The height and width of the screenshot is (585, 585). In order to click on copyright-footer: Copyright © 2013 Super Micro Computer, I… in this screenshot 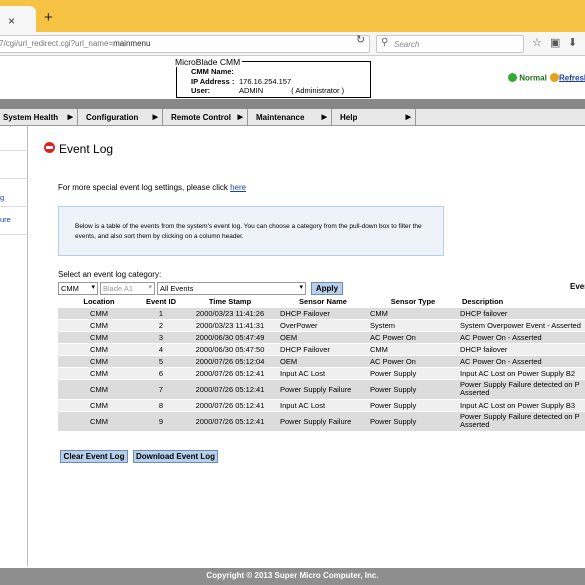, I will do `click(292, 576)`.